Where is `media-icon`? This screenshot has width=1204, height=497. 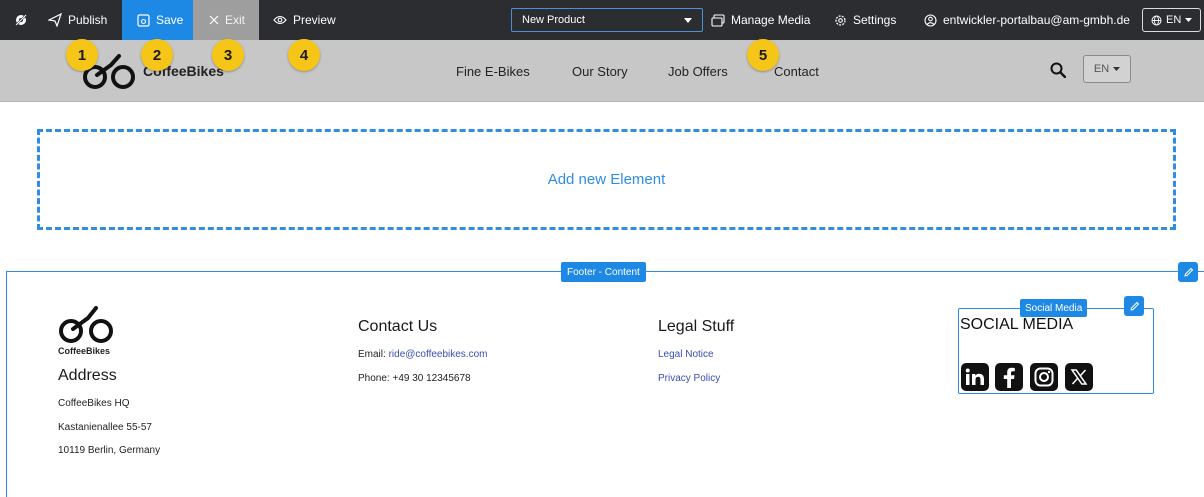
media-icon is located at coordinates (718, 20).